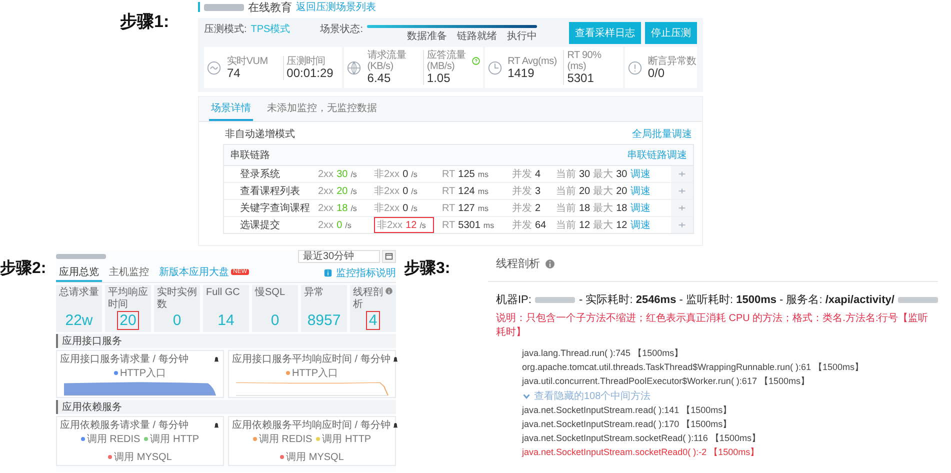 The height and width of the screenshot is (473, 951). What do you see at coordinates (657, 73) in the screenshot?
I see `metric-value: 0/0` at bounding box center [657, 73].